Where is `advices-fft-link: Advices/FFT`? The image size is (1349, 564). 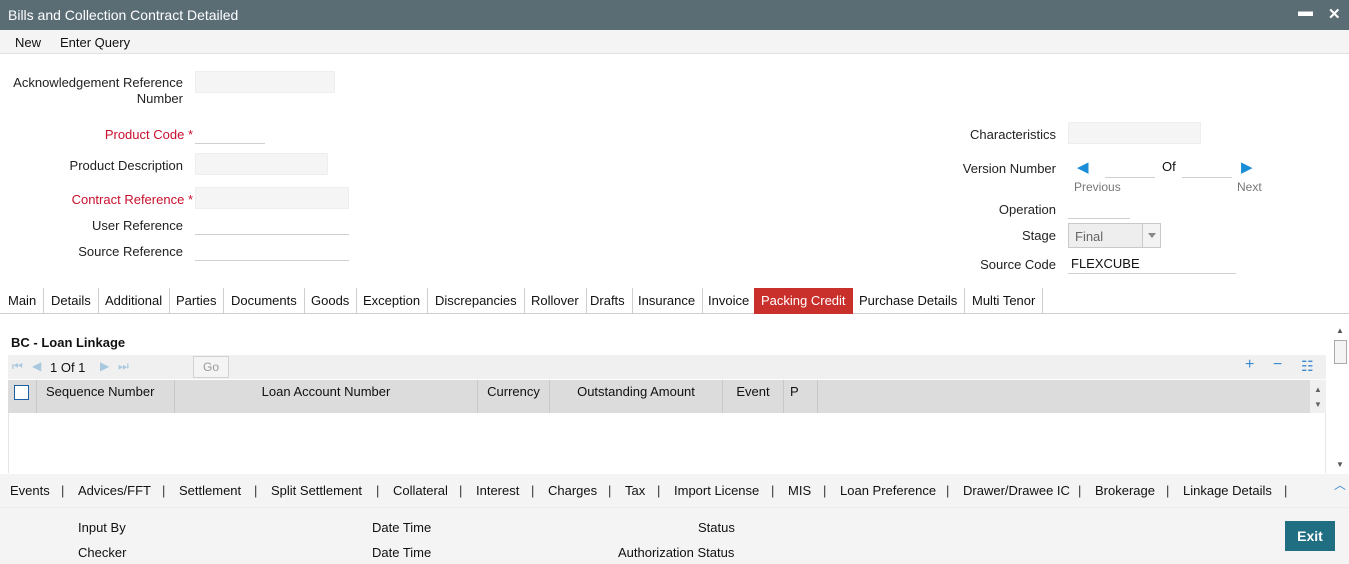
advices-fft-link: Advices/FFT is located at coordinates (114, 490).